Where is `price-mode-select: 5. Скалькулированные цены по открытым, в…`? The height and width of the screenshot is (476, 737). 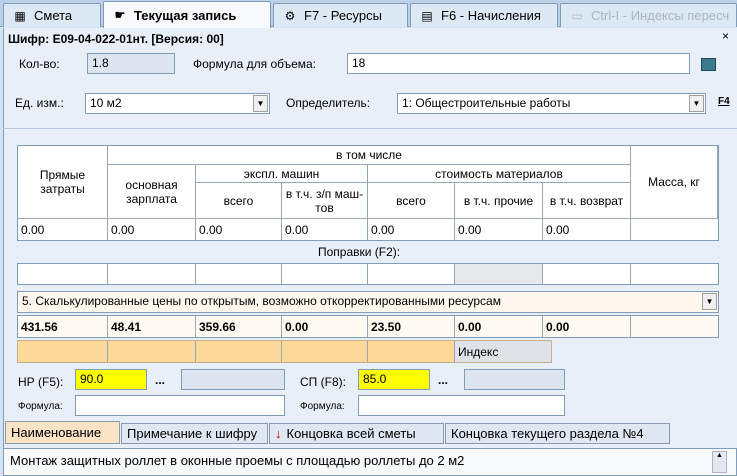
price-mode-select: 5. Скалькулированные цены по открытым, в… is located at coordinates (368, 302).